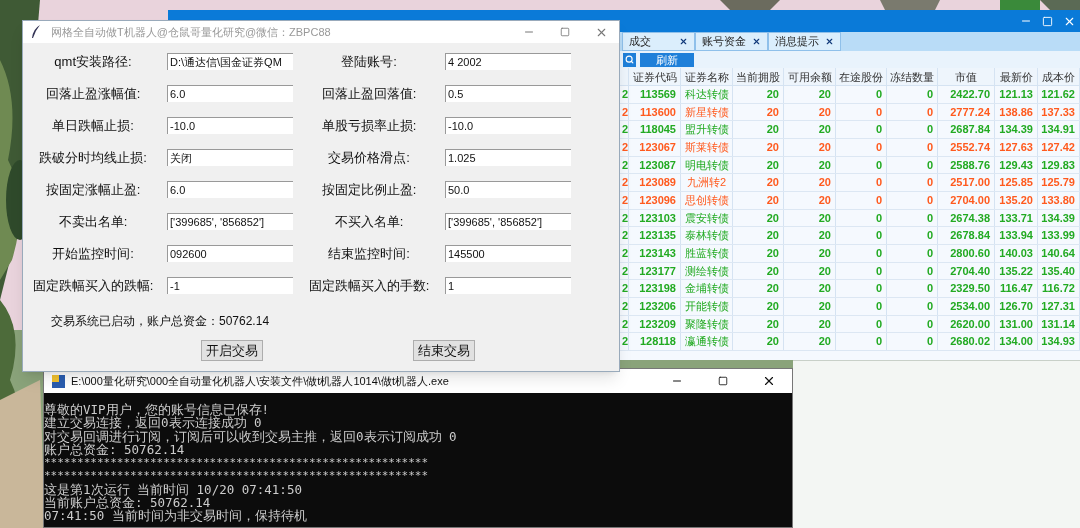  Describe the element at coordinates (93, 61) in the screenshot. I see `field-label: qmt安装路径:` at that location.